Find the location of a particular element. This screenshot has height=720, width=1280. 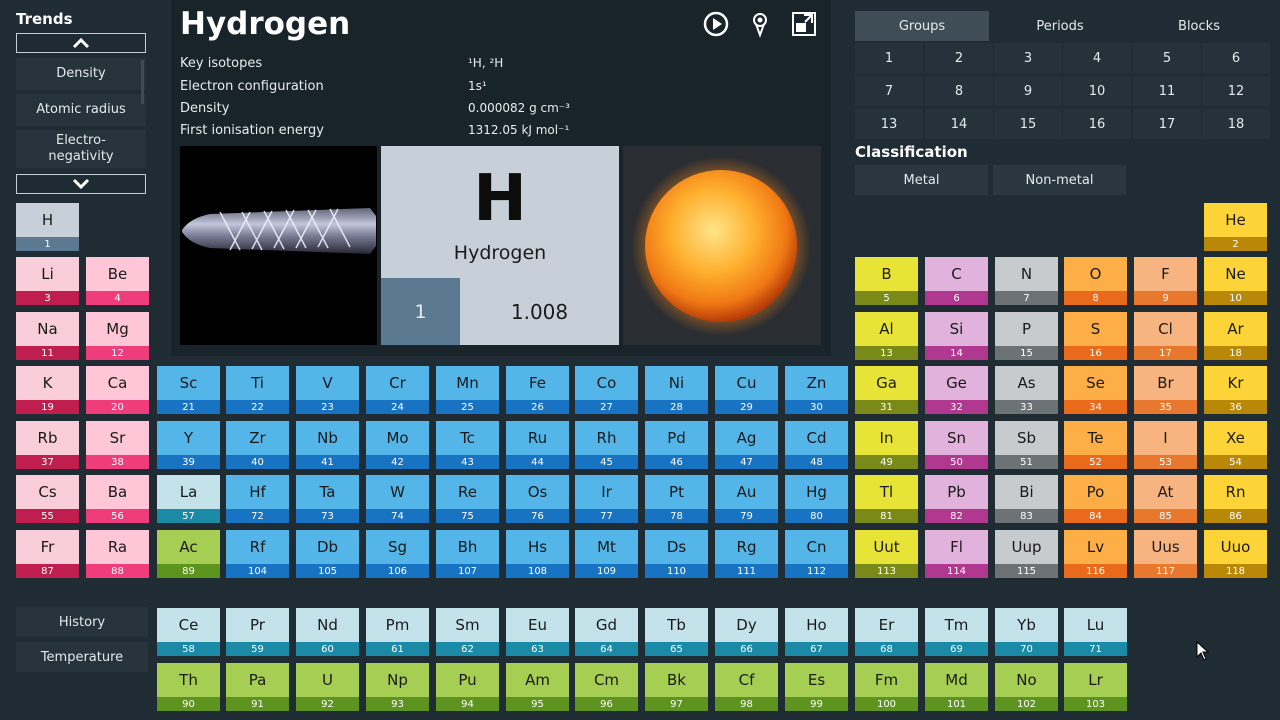

element-tile-se: Se 34 is located at coordinates (1095, 390).